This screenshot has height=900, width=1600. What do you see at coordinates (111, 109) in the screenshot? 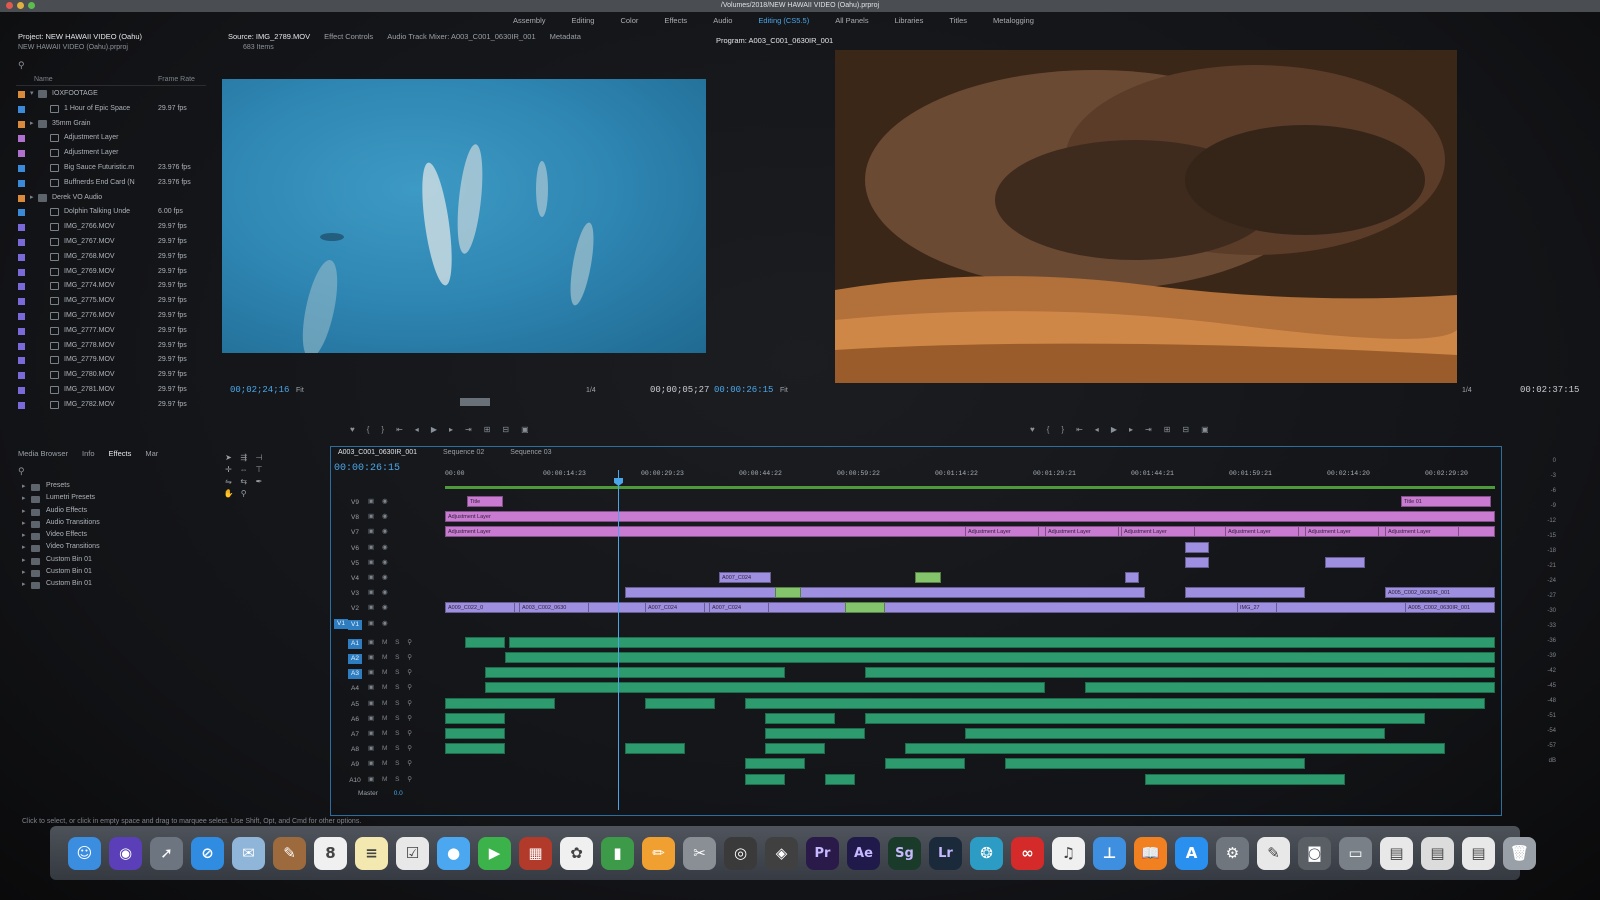
I see `project-item: 1 Hour of Epic Space 29.97 fps` at bounding box center [111, 109].